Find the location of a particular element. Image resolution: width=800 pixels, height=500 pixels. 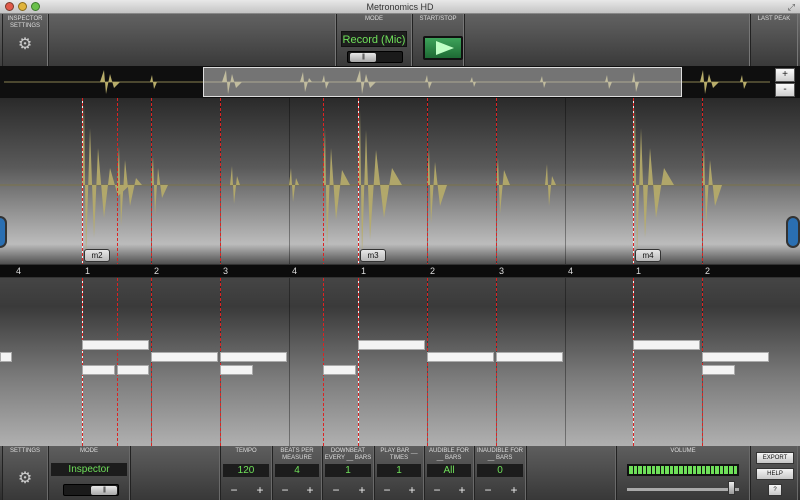

zoom-window-button is located at coordinates (35, 6).